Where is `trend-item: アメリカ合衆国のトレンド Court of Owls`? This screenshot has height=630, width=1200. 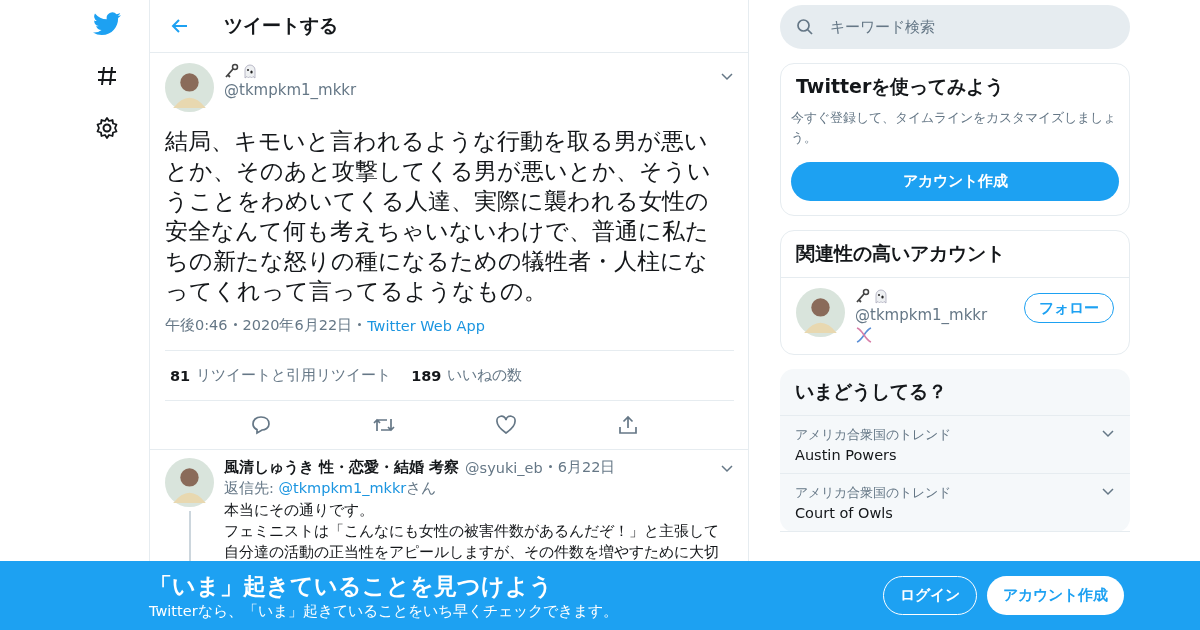 trend-item: アメリカ合衆国のトレンド Court of Owls is located at coordinates (955, 503).